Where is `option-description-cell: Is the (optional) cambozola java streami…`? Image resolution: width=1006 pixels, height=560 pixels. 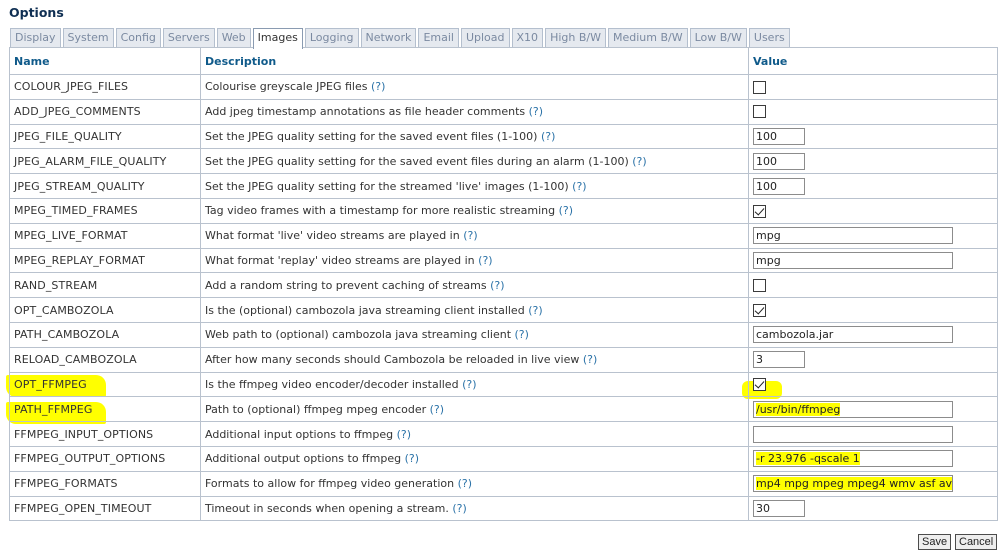
option-description-cell: Is the (optional) cambozola java streami… is located at coordinates (474, 310).